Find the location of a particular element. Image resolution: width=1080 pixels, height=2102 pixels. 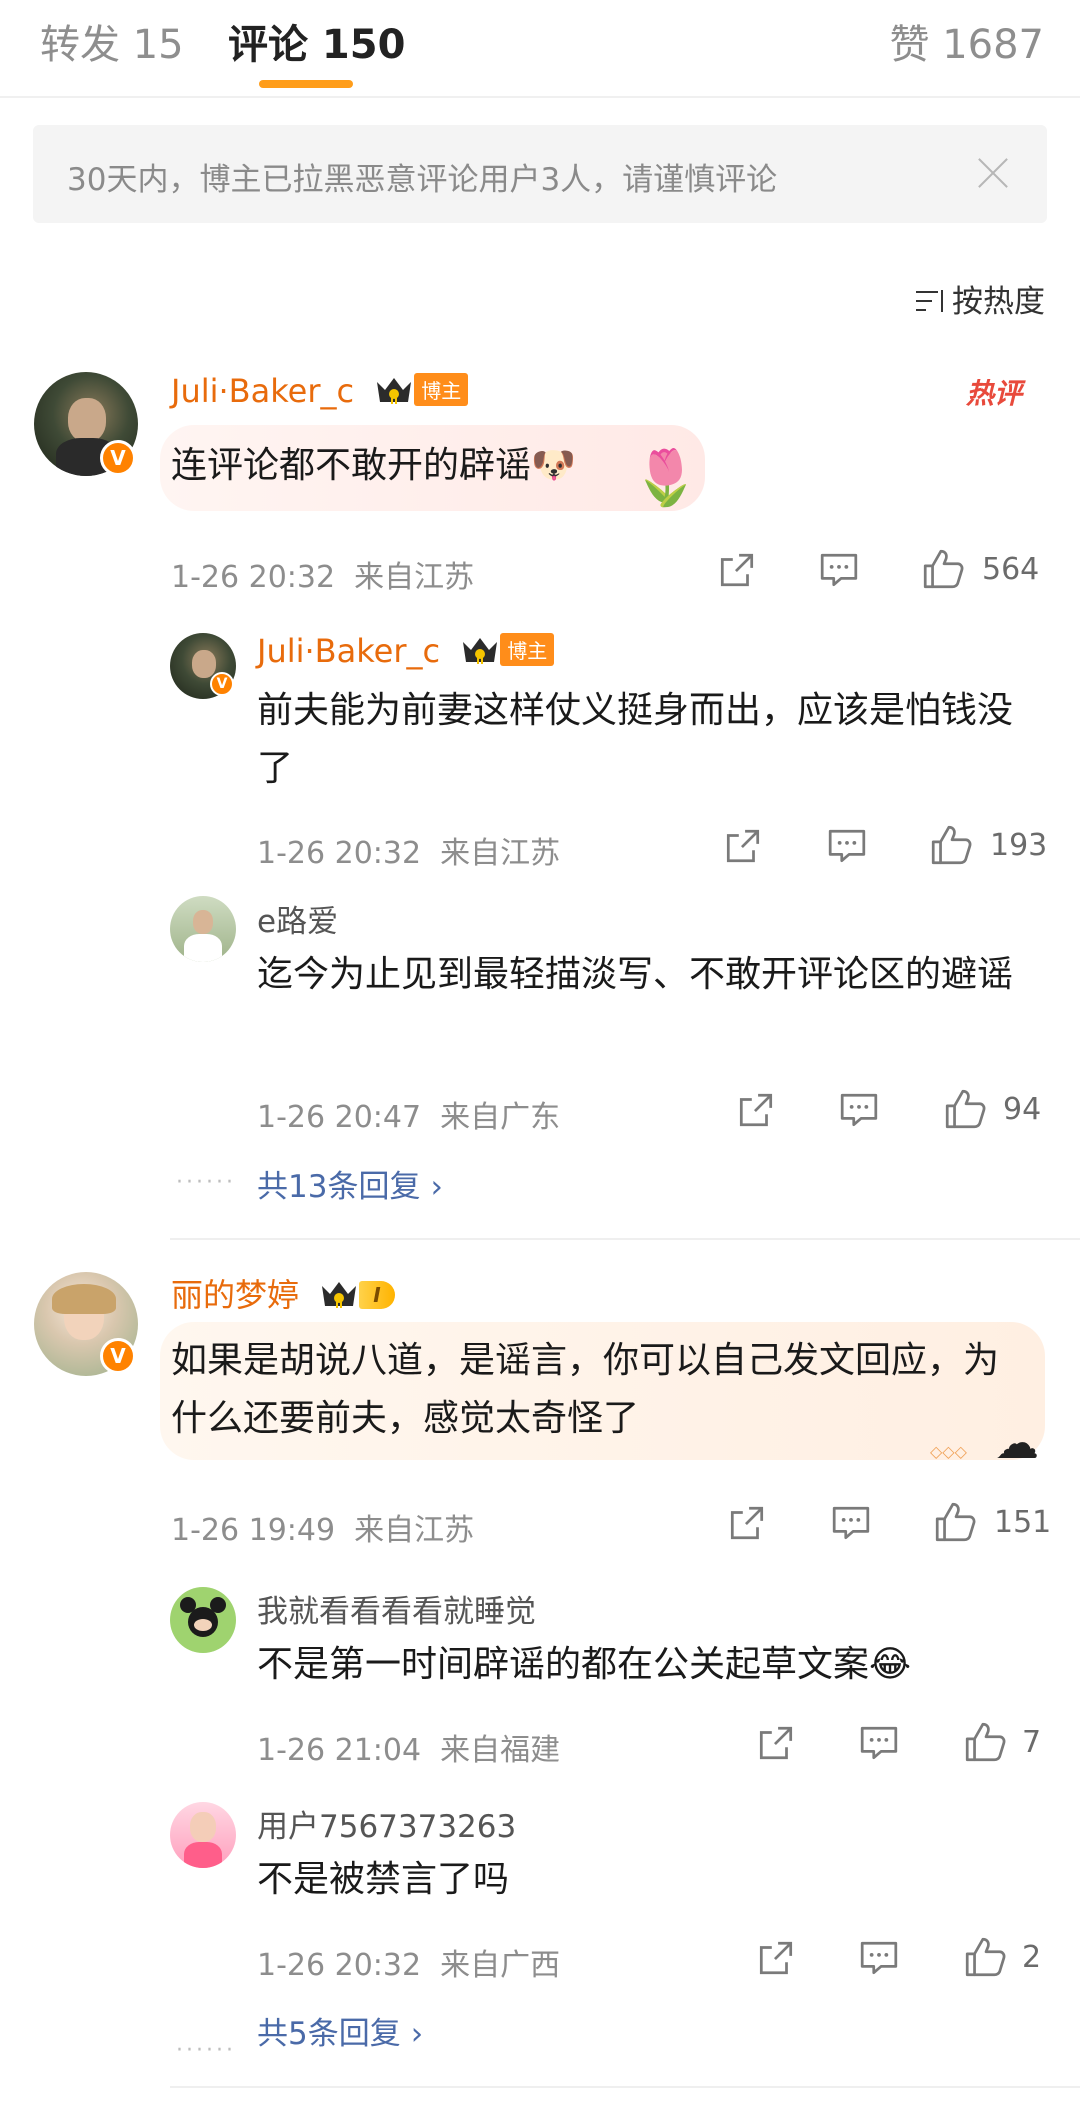

view-more-replies-button: 共5条回复 › is located at coordinates (340, 2030).